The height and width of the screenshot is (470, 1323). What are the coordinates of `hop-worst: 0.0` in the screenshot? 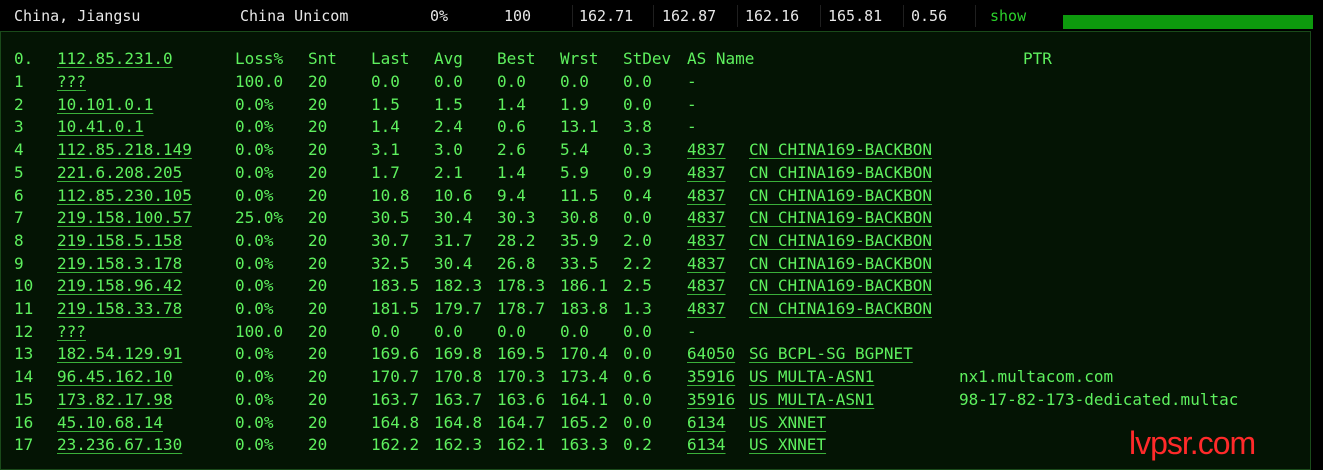 It's located at (574, 331).